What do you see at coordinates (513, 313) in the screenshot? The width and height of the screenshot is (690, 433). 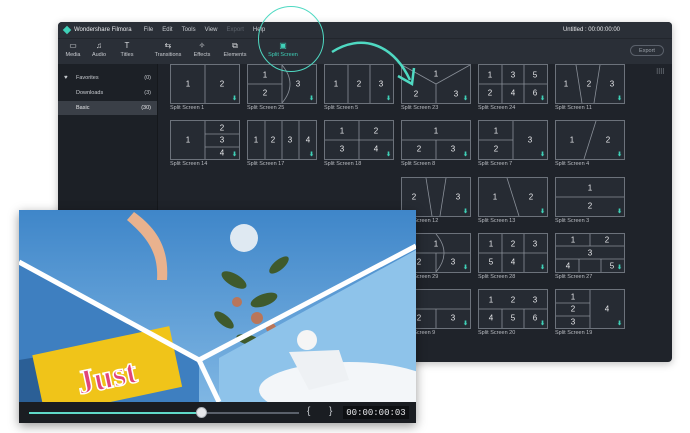 I see `split-screen-tile: 1 2 3 4 5 6 ⬇ Split Screen 20` at bounding box center [513, 313].